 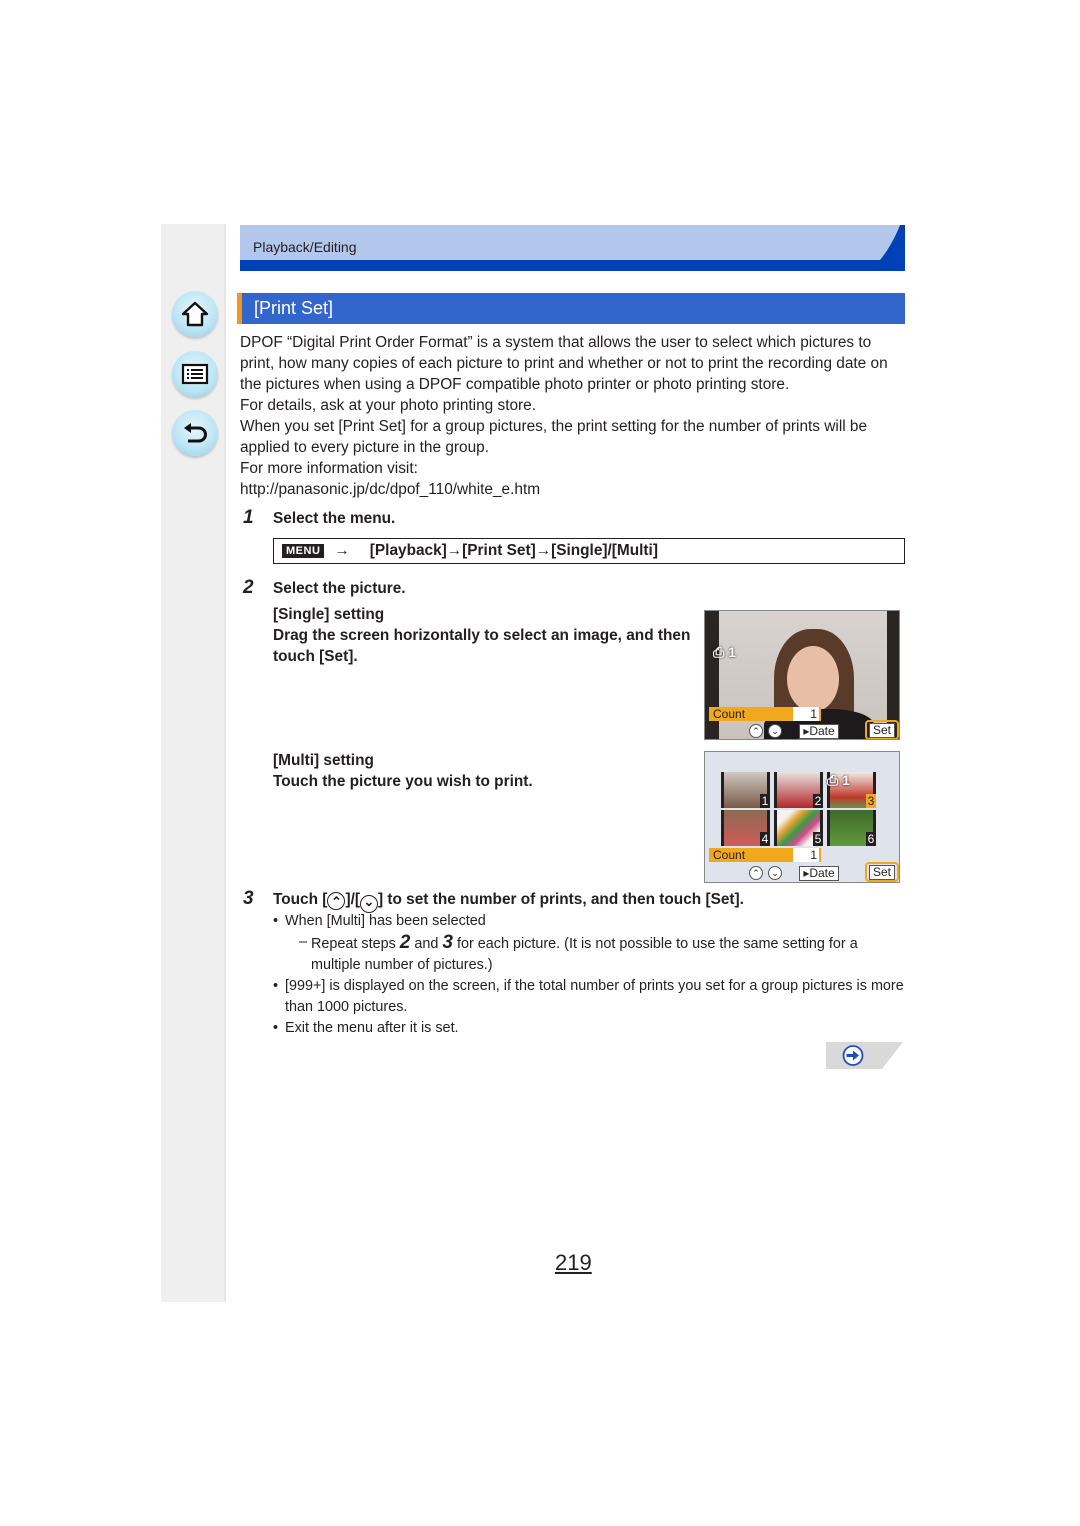 I want to click on back-arrow-icon, so click(x=195, y=433).